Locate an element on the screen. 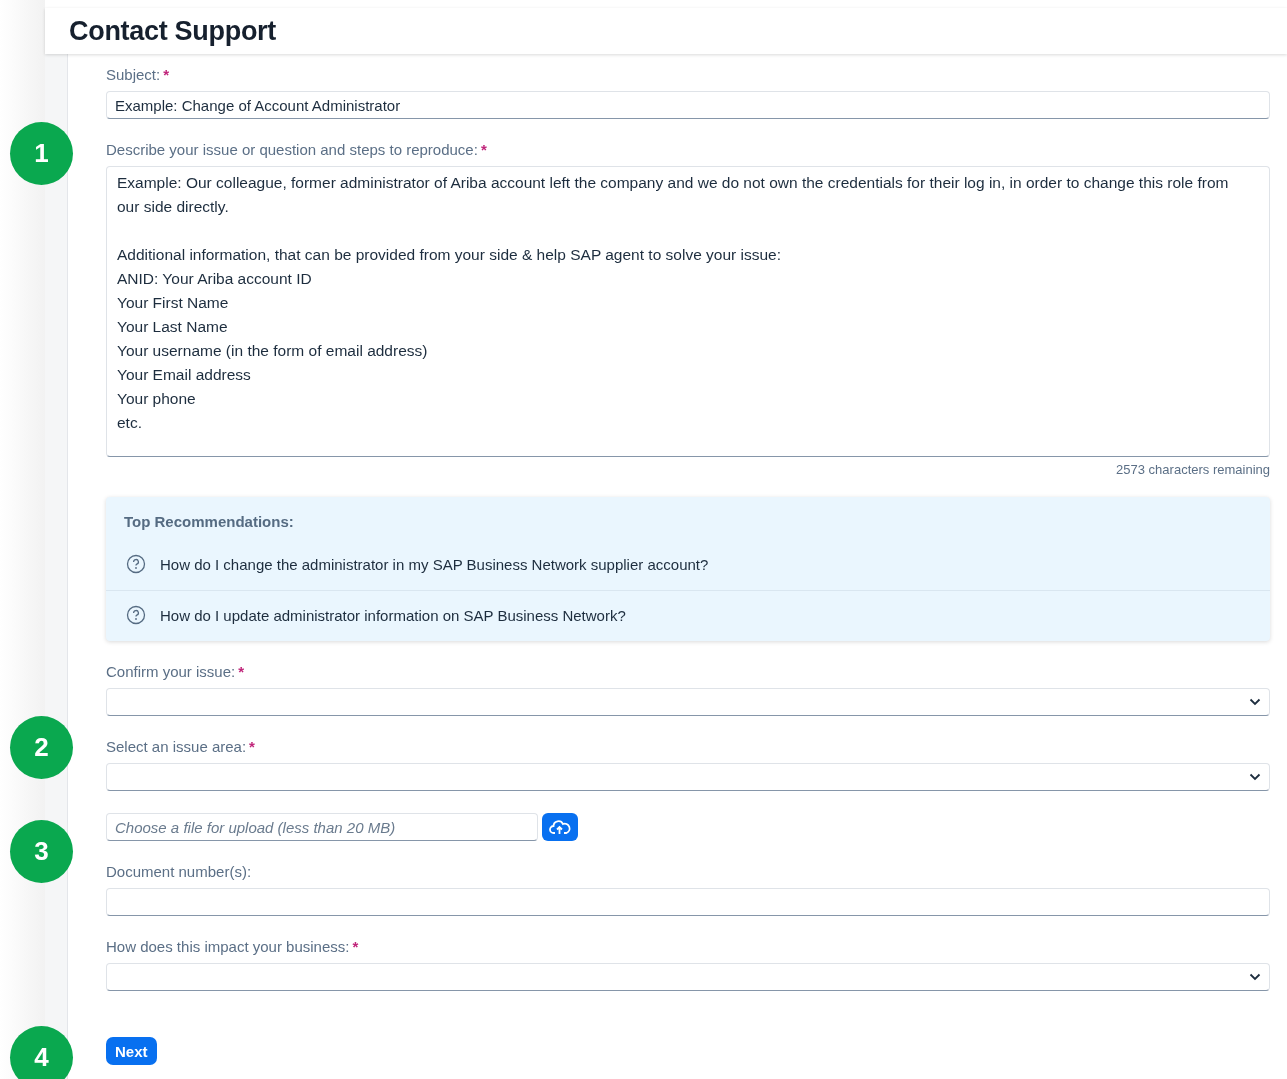  field-label: Confirm your issue: is located at coordinates (171, 671).